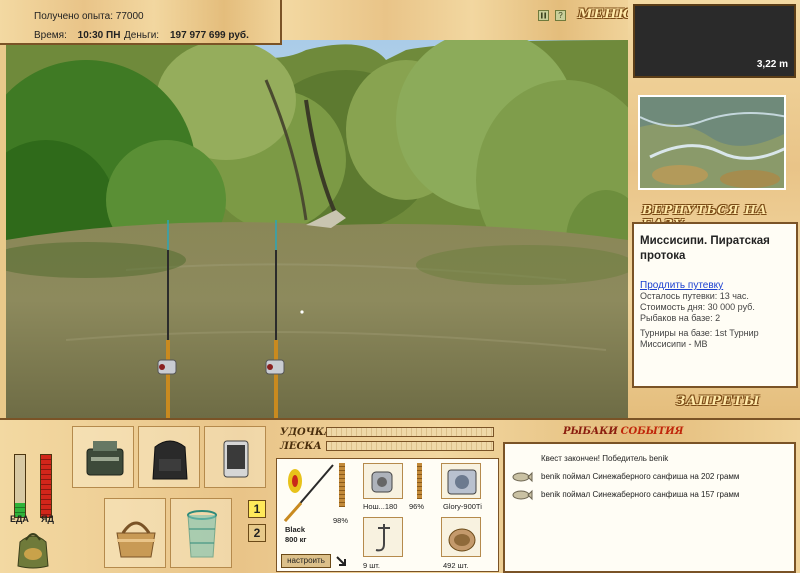 This screenshot has width=800, height=573. What do you see at coordinates (543, 15) in the screenshot?
I see `pause-icon` at bounding box center [543, 15].